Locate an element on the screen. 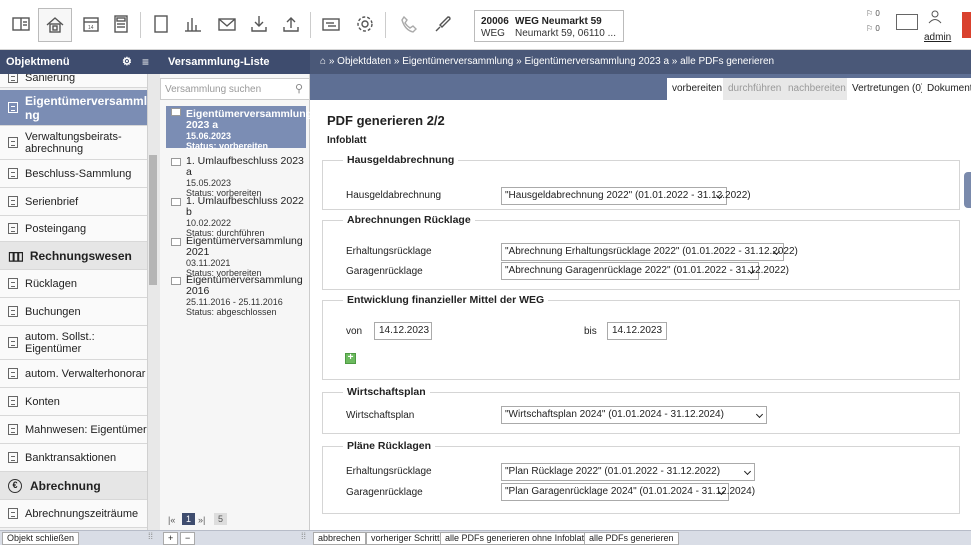  to-date-input: 14.12.2023 is located at coordinates (637, 331).